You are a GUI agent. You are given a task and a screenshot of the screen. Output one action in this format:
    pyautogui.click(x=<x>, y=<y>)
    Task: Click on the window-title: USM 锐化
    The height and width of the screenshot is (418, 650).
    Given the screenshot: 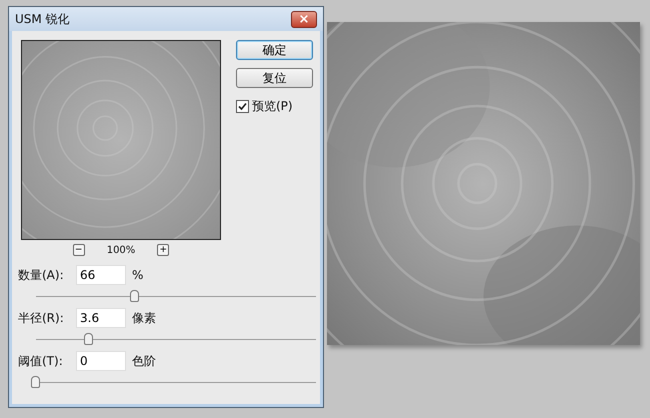 What is the action you would take?
    pyautogui.click(x=42, y=19)
    